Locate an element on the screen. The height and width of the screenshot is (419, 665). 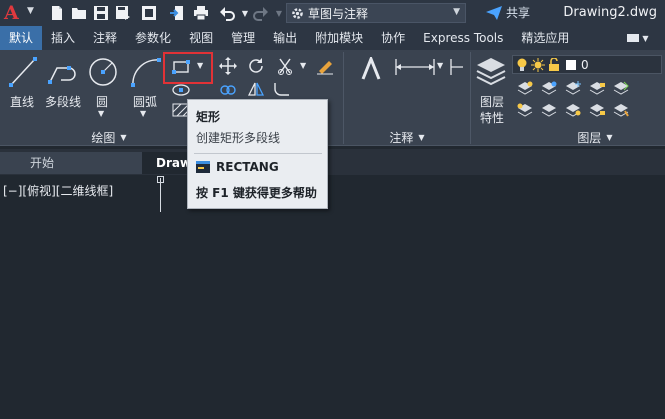
layer-properties-label: 图层 is located at coordinates (492, 101).